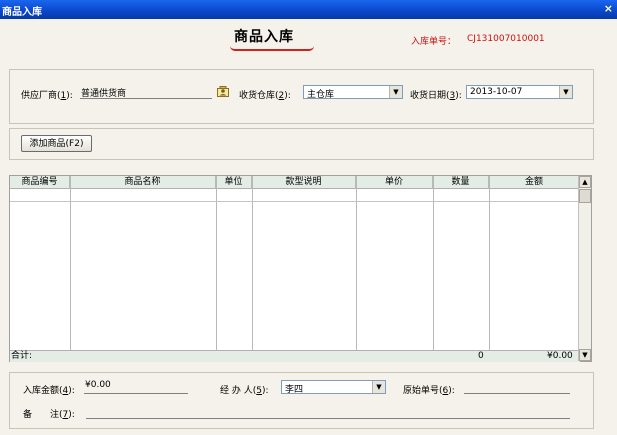 The image size is (617, 435). What do you see at coordinates (584, 268) in the screenshot?
I see `table-scrollbar: ▲ ▼` at bounding box center [584, 268].